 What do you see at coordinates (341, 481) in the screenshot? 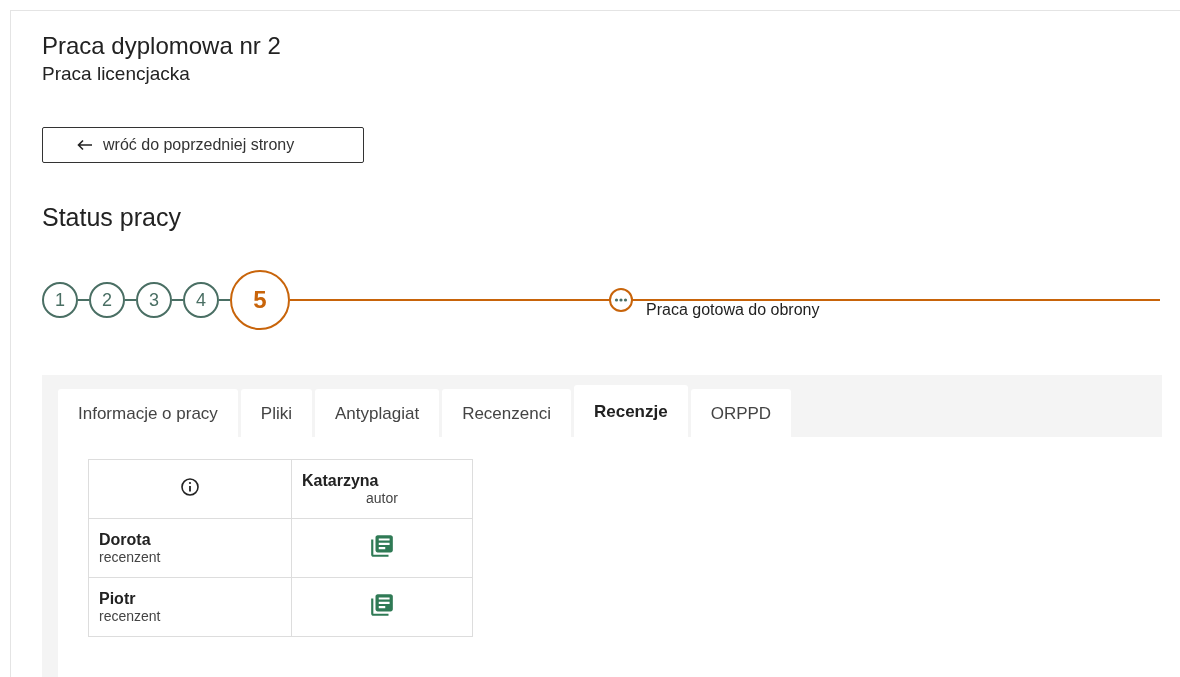
I see `author-name: Katarzyna` at bounding box center [341, 481].